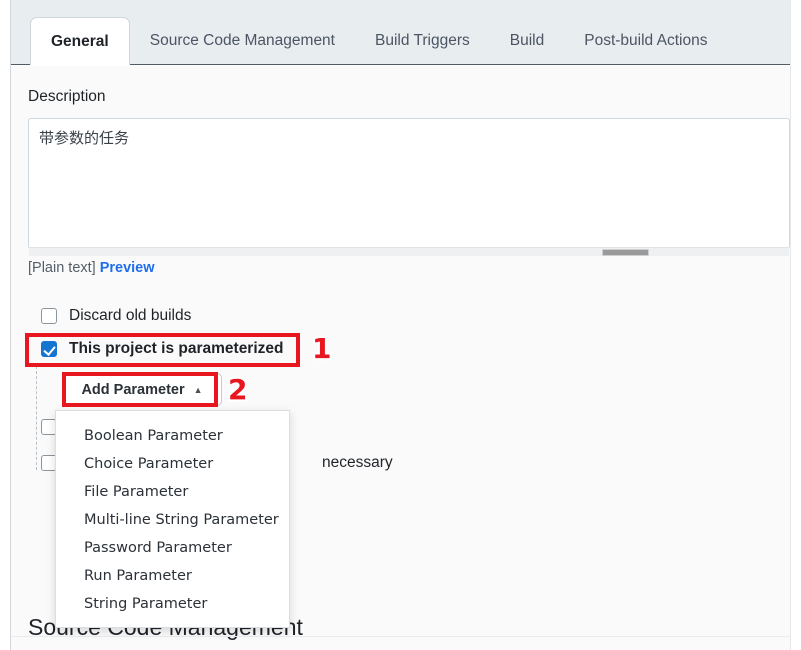  I want to click on menu-item-password-parameter: Password Parameter, so click(172, 548).